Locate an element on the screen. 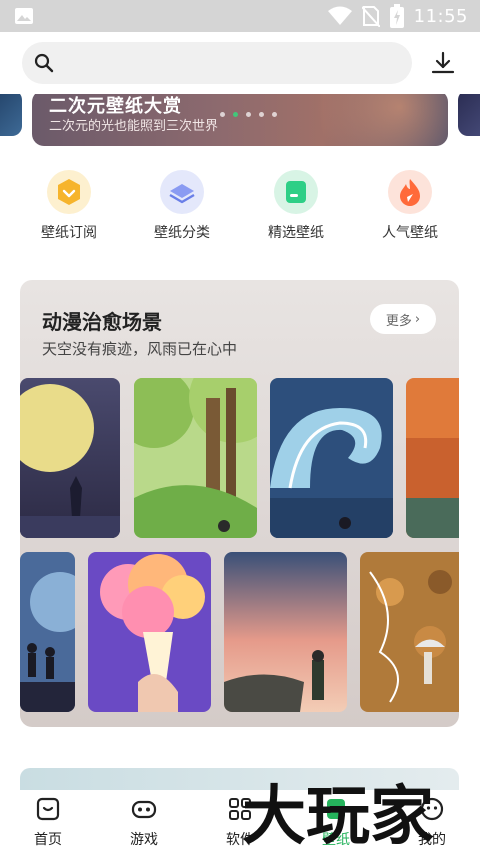 The width and height of the screenshot is (480, 853). subscribe-icon is located at coordinates (69, 192).